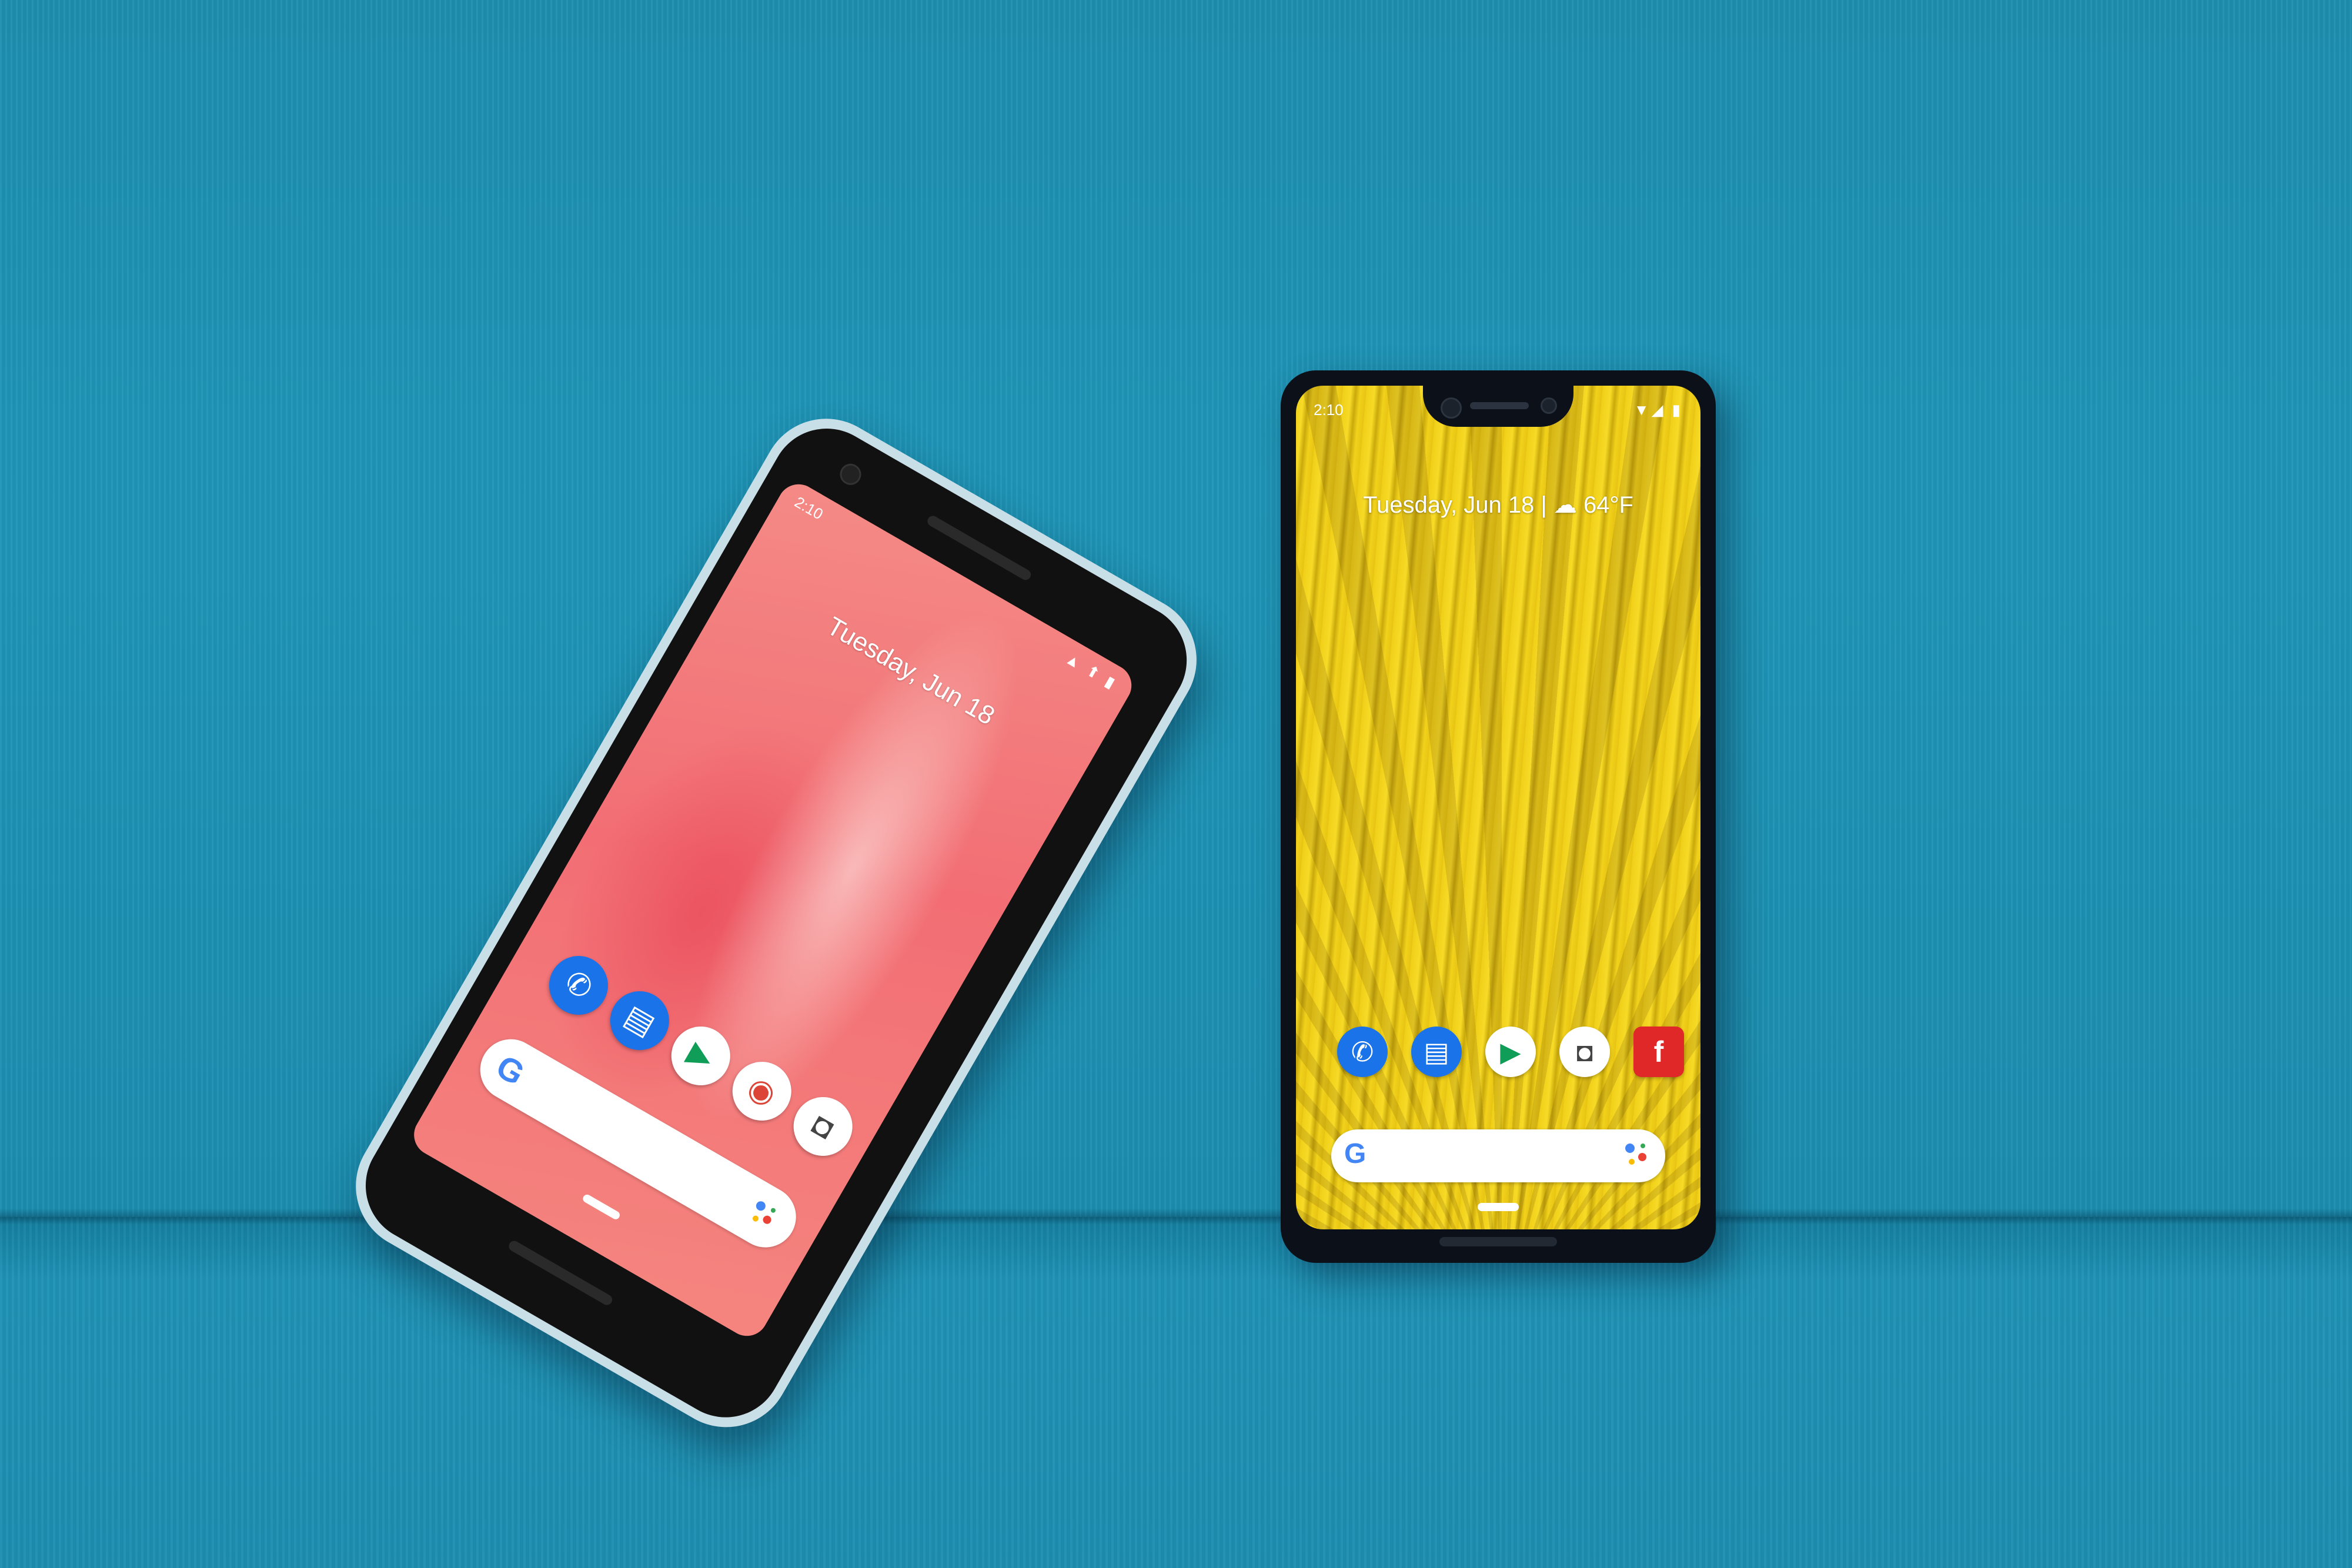  What do you see at coordinates (1176, 1216) in the screenshot?
I see `couch-seam` at bounding box center [1176, 1216].